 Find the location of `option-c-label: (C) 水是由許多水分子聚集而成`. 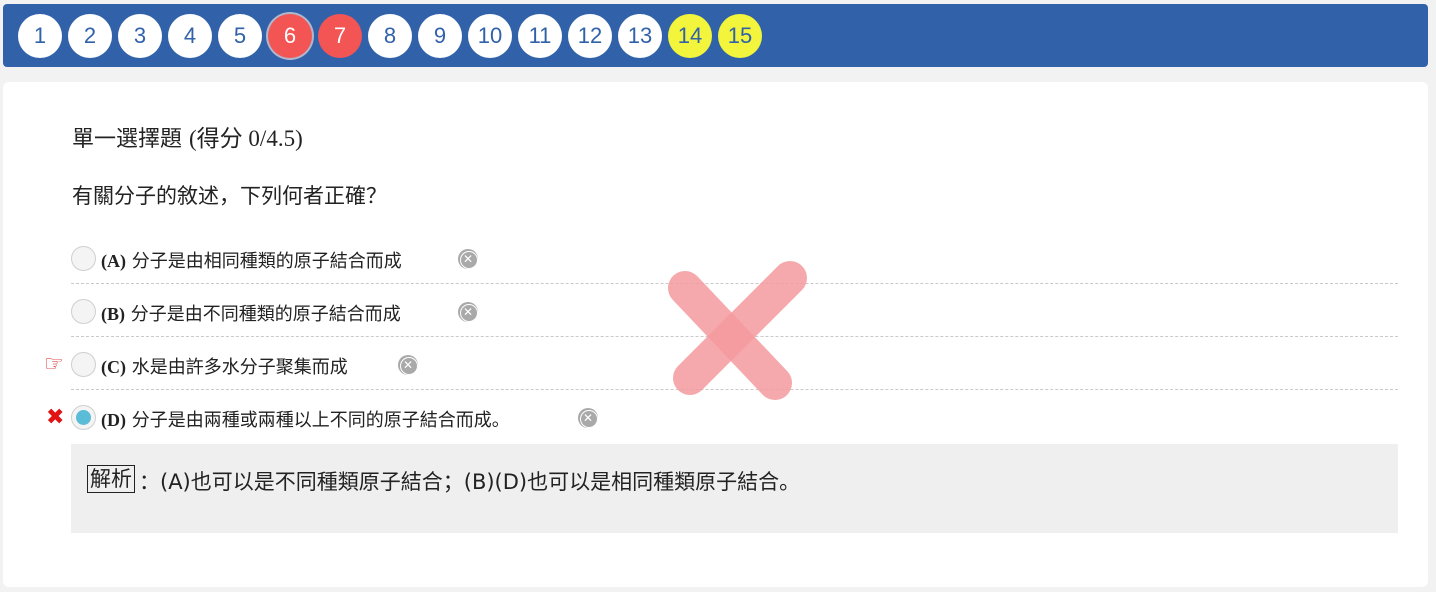

option-c-label: (C) 水是由許多水分子聚集而成 is located at coordinates (224, 366).